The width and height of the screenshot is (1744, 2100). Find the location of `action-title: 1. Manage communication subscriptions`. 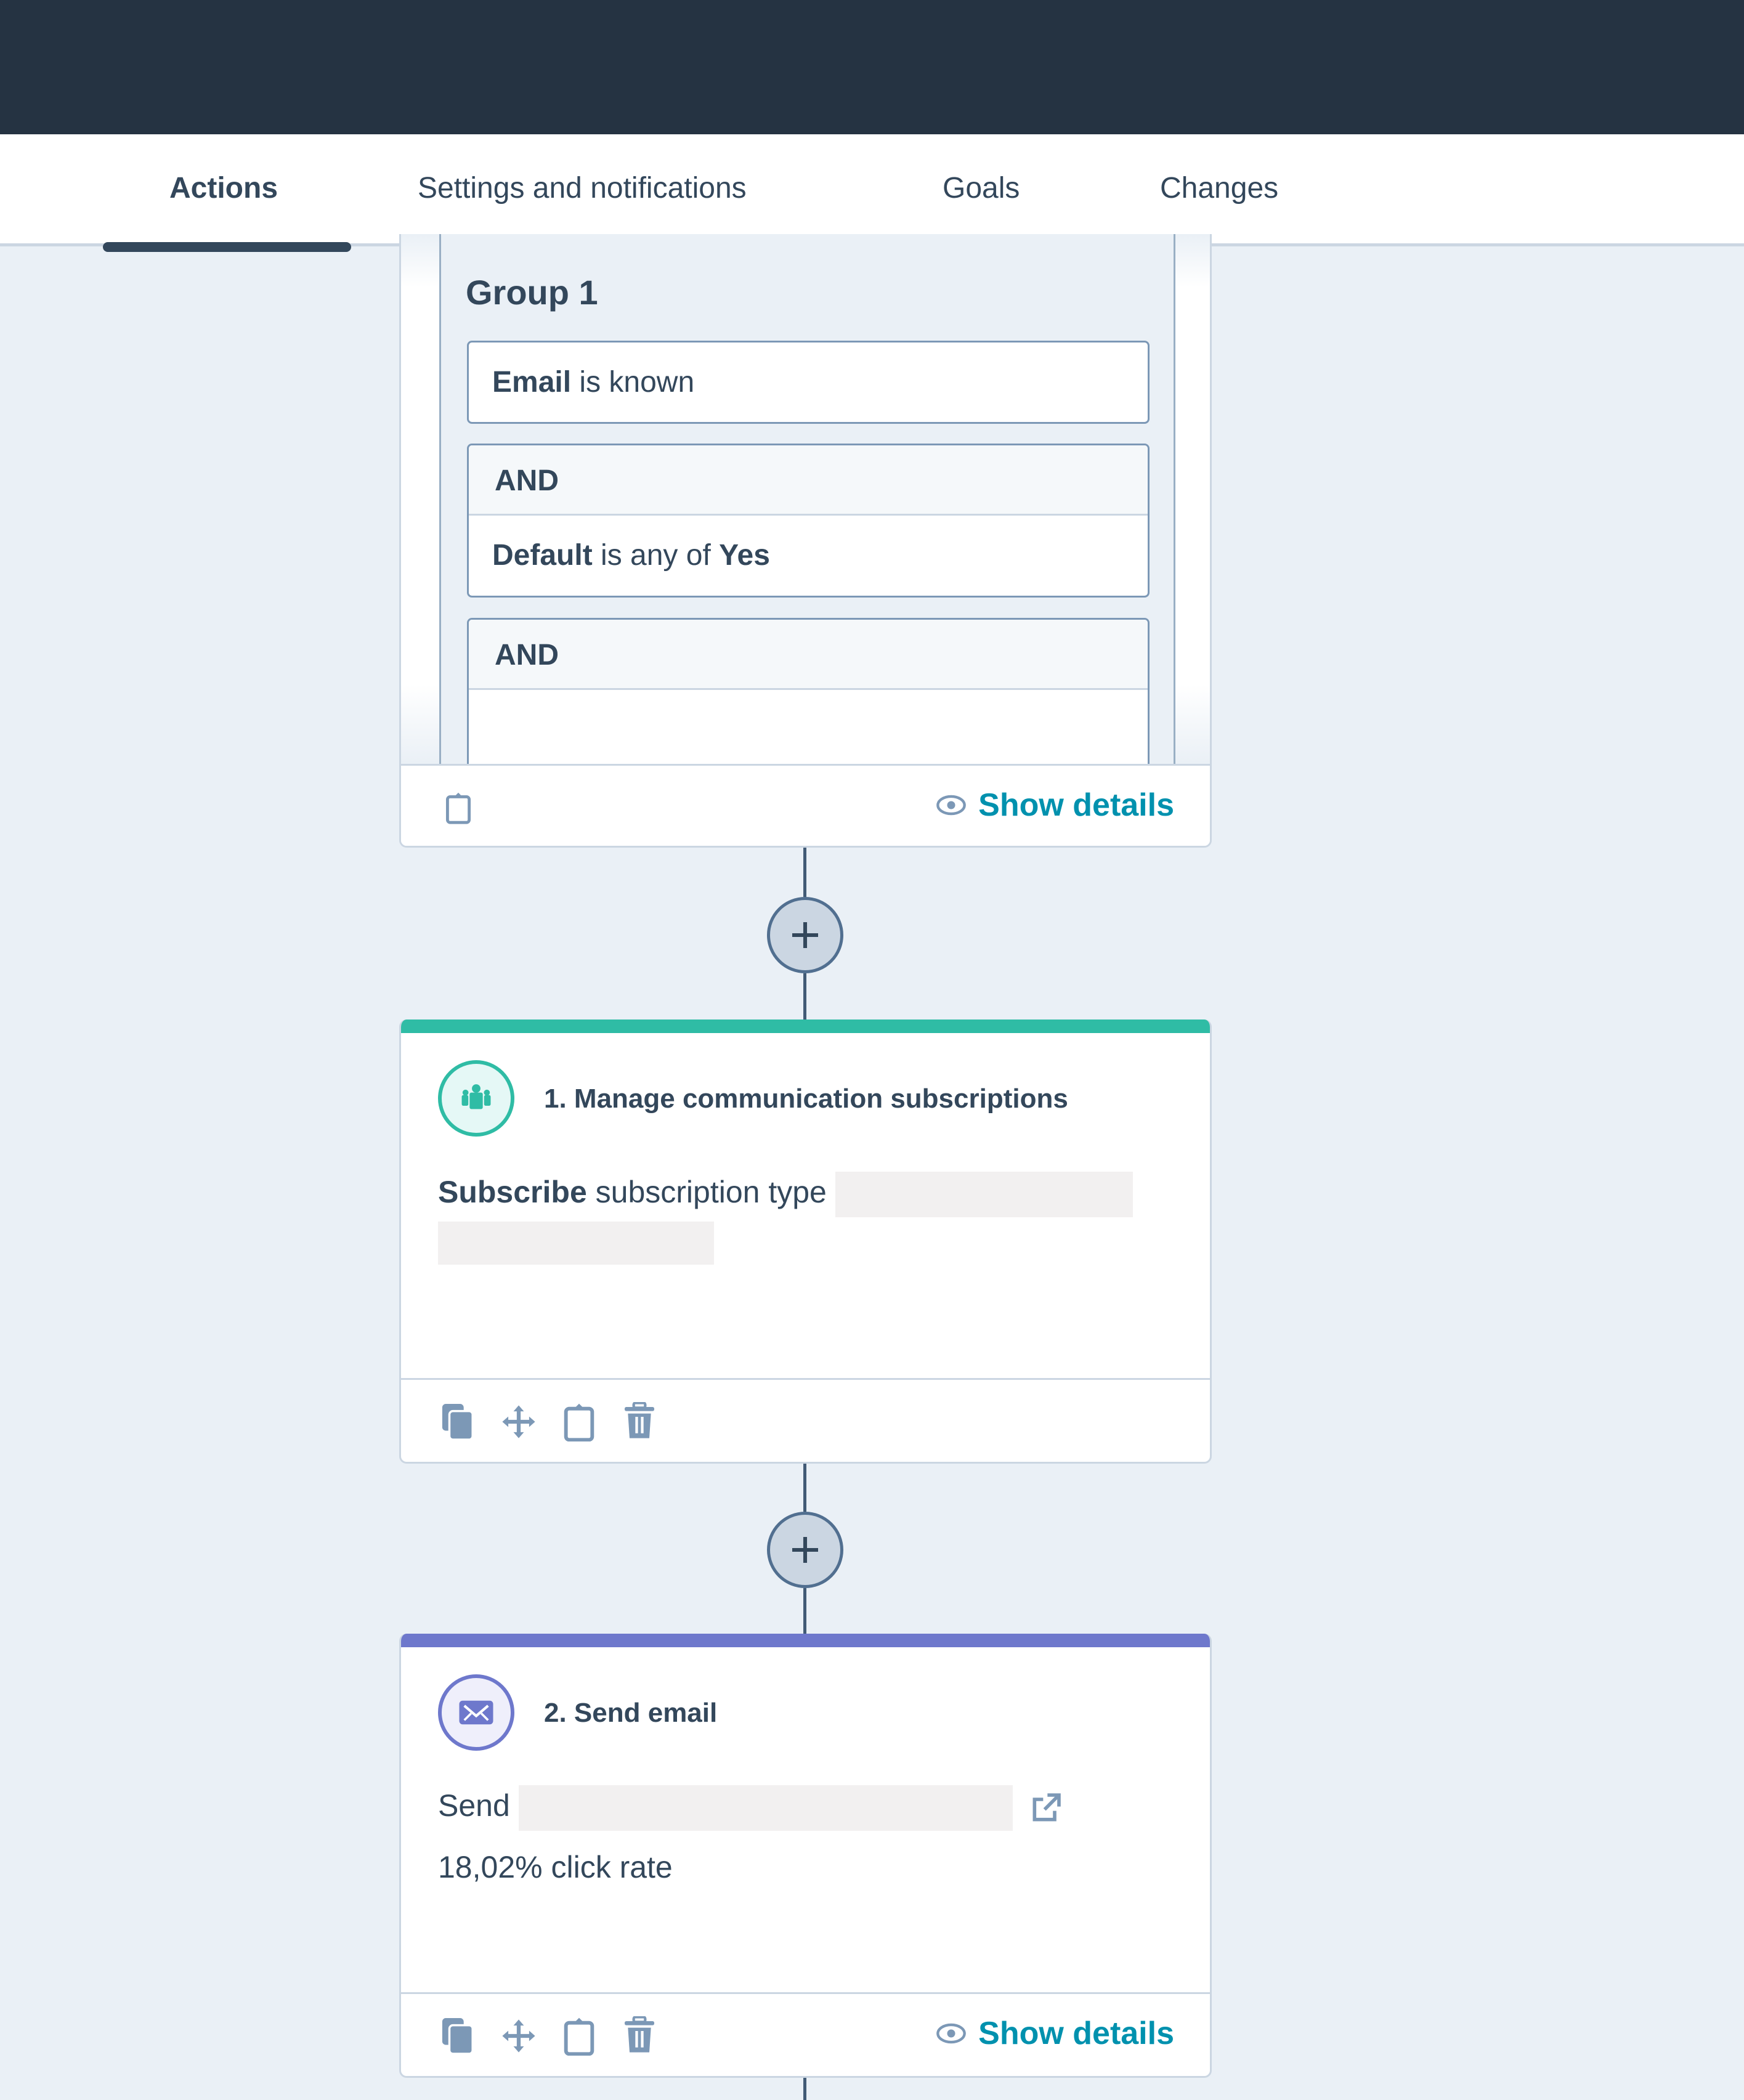

action-title: 1. Manage communication subscriptions is located at coordinates (806, 1099).